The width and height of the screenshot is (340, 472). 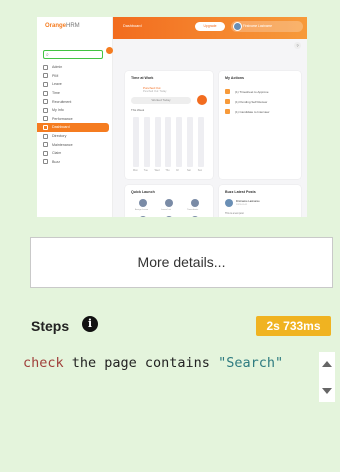 What do you see at coordinates (62, 101) in the screenshot?
I see `nav-label: Recruitment` at bounding box center [62, 101].